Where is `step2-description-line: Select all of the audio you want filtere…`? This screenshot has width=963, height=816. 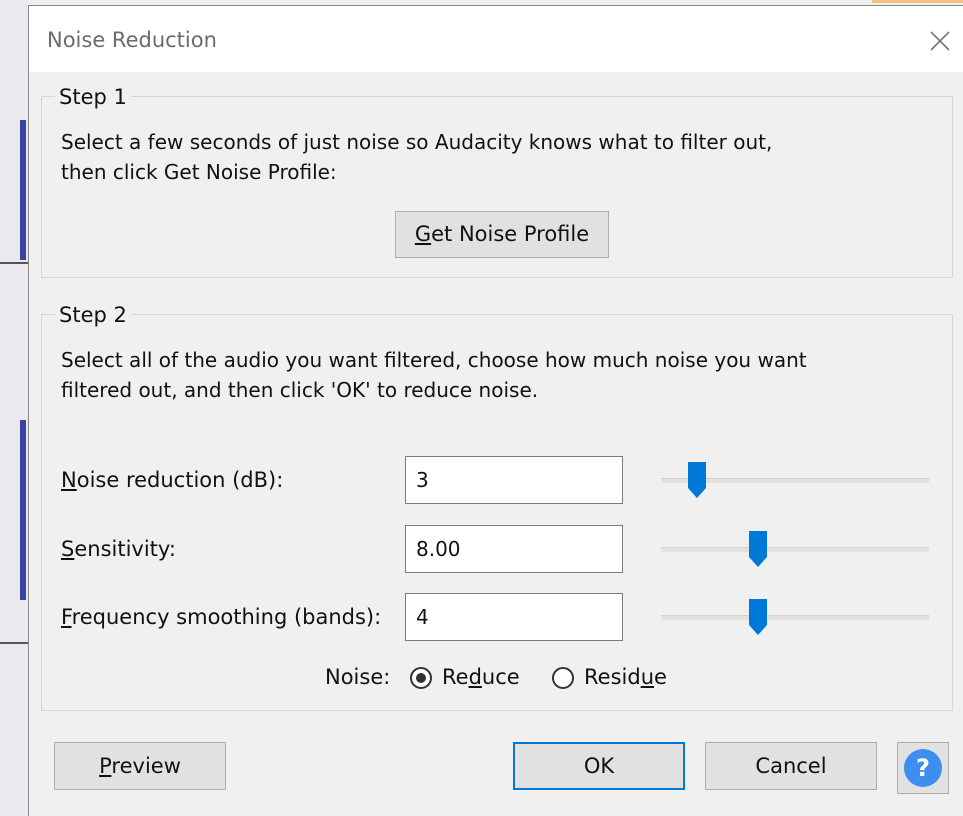 step2-description-line: Select all of the audio you want filtere… is located at coordinates (434, 360).